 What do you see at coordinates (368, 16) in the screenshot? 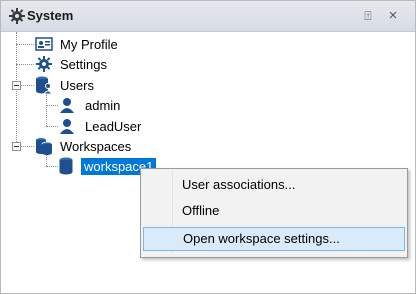
I see `pin-icon: ⍐` at bounding box center [368, 16].